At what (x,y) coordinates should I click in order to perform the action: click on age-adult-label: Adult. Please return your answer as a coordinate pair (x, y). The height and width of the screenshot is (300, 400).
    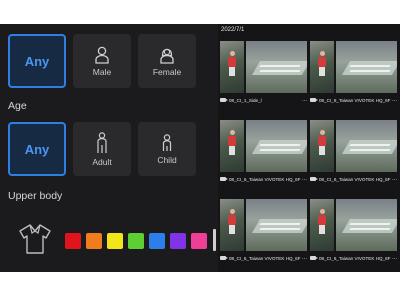
    Looking at the image, I should click on (102, 161).